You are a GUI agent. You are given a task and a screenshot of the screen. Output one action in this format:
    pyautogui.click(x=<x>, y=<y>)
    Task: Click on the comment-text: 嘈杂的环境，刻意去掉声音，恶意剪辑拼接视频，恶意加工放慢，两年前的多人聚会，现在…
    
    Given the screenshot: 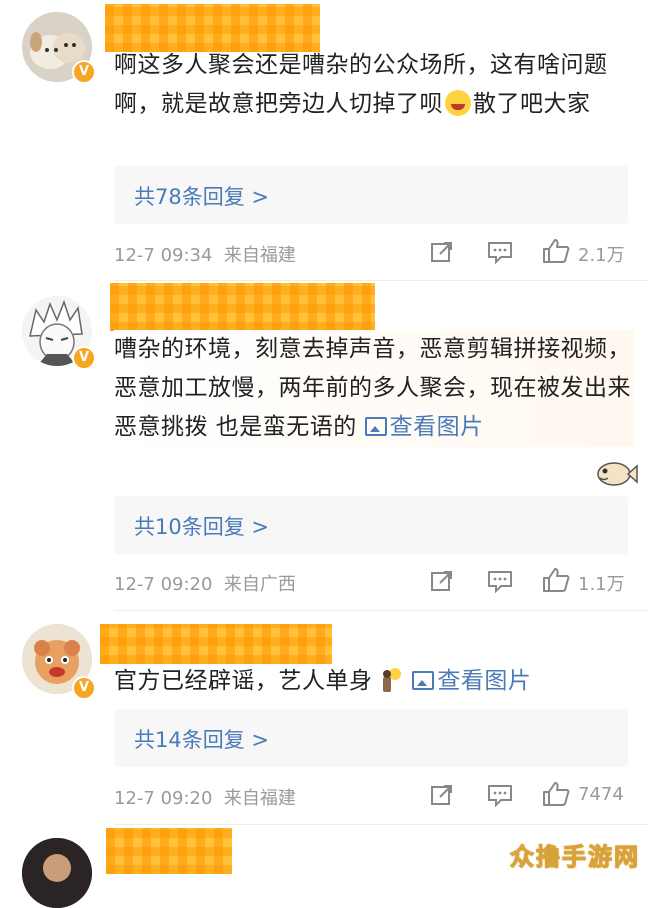 What is the action you would take?
    pyautogui.click(x=374, y=388)
    